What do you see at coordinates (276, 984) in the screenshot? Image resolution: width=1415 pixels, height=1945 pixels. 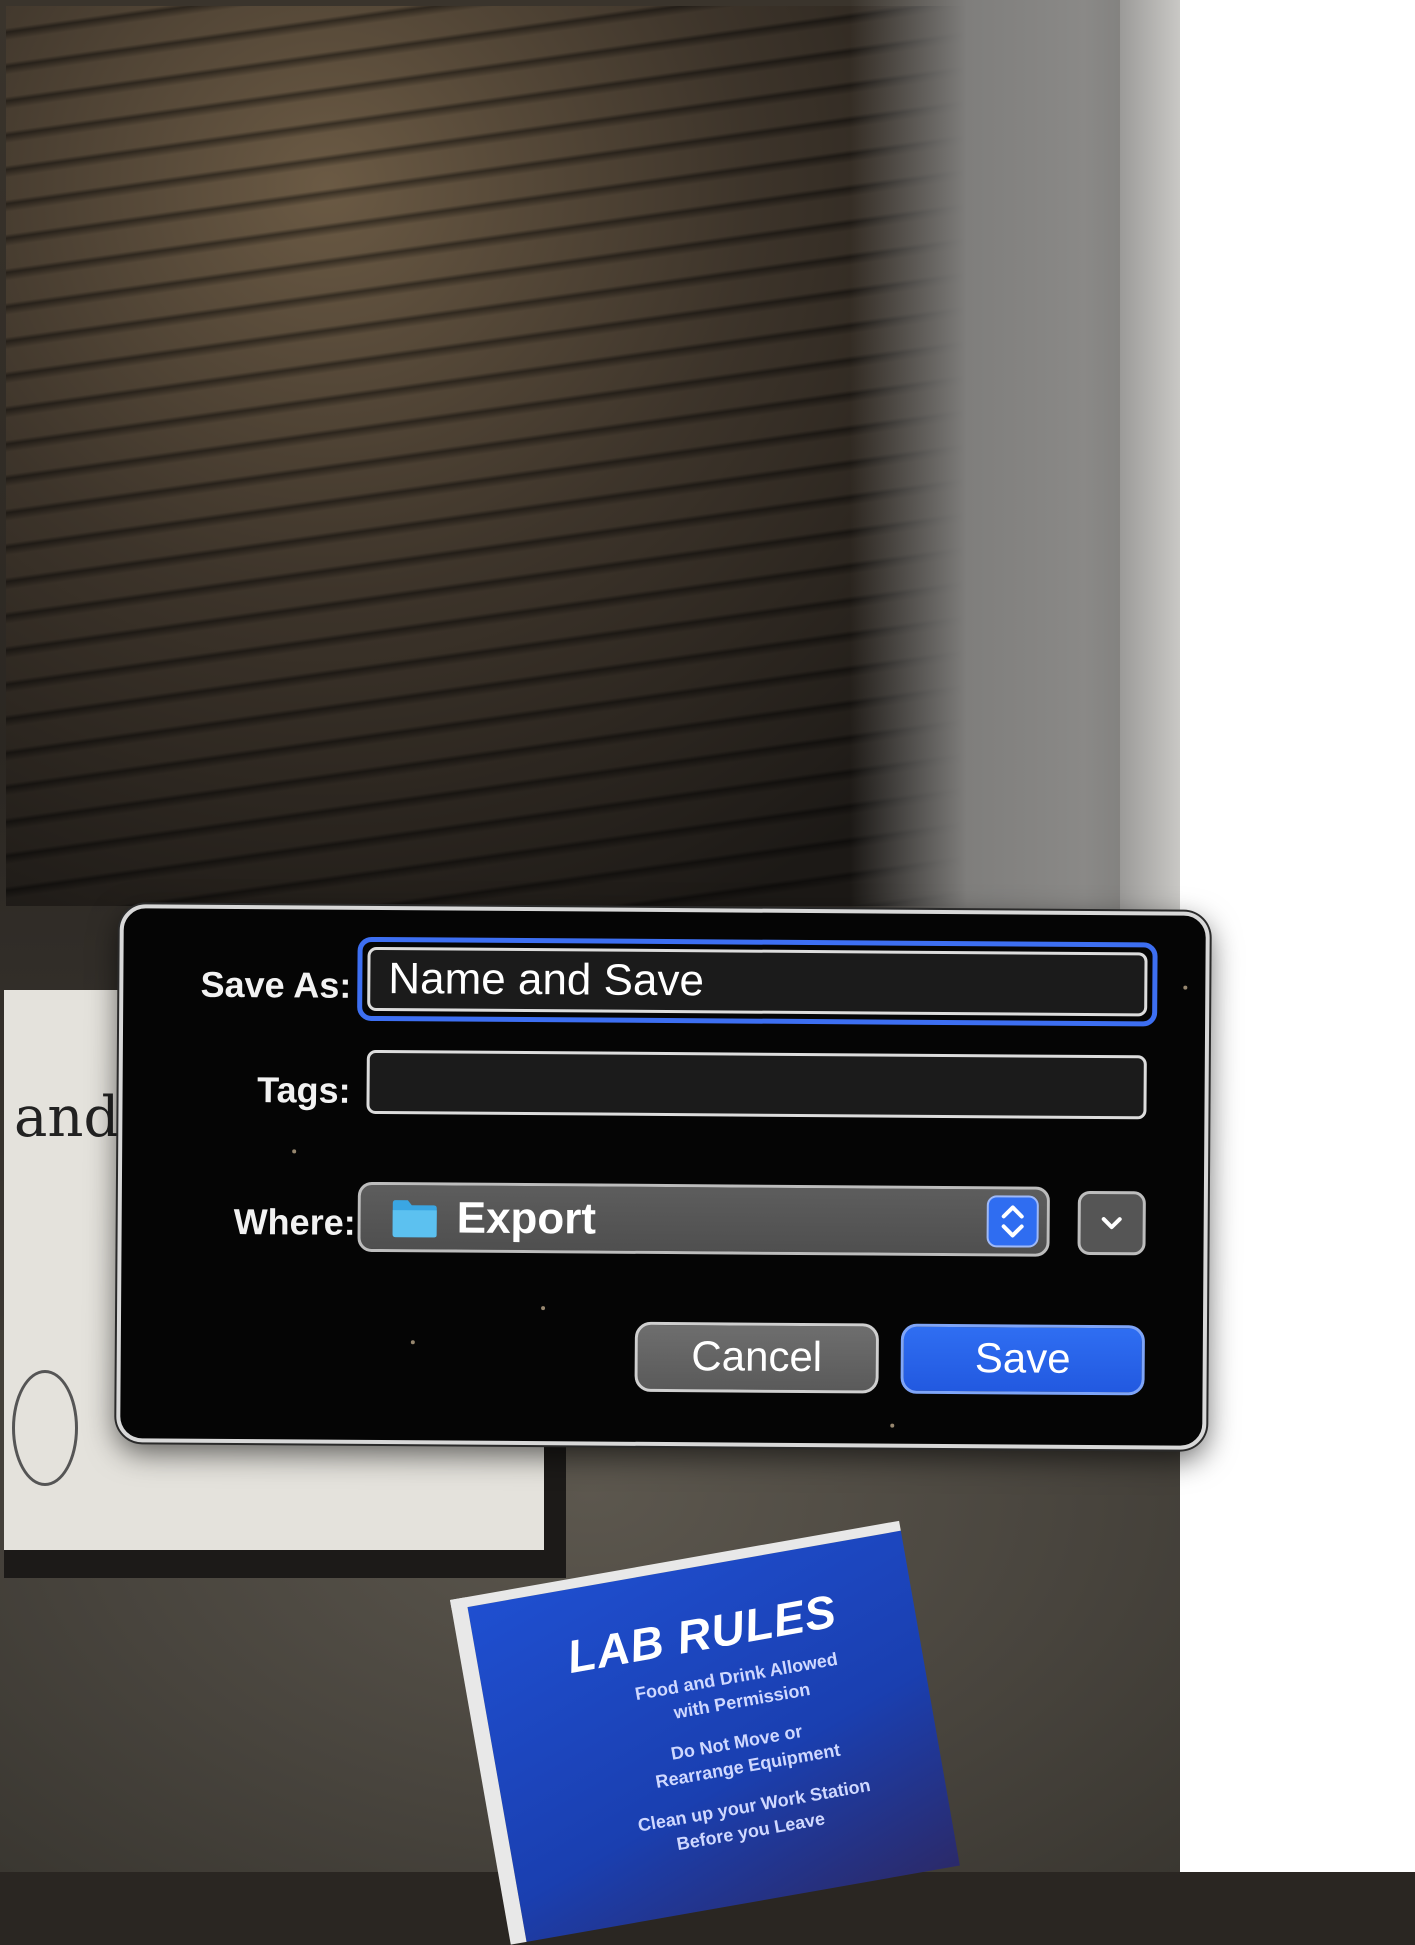 I see `save-as-label: Save As:` at bounding box center [276, 984].